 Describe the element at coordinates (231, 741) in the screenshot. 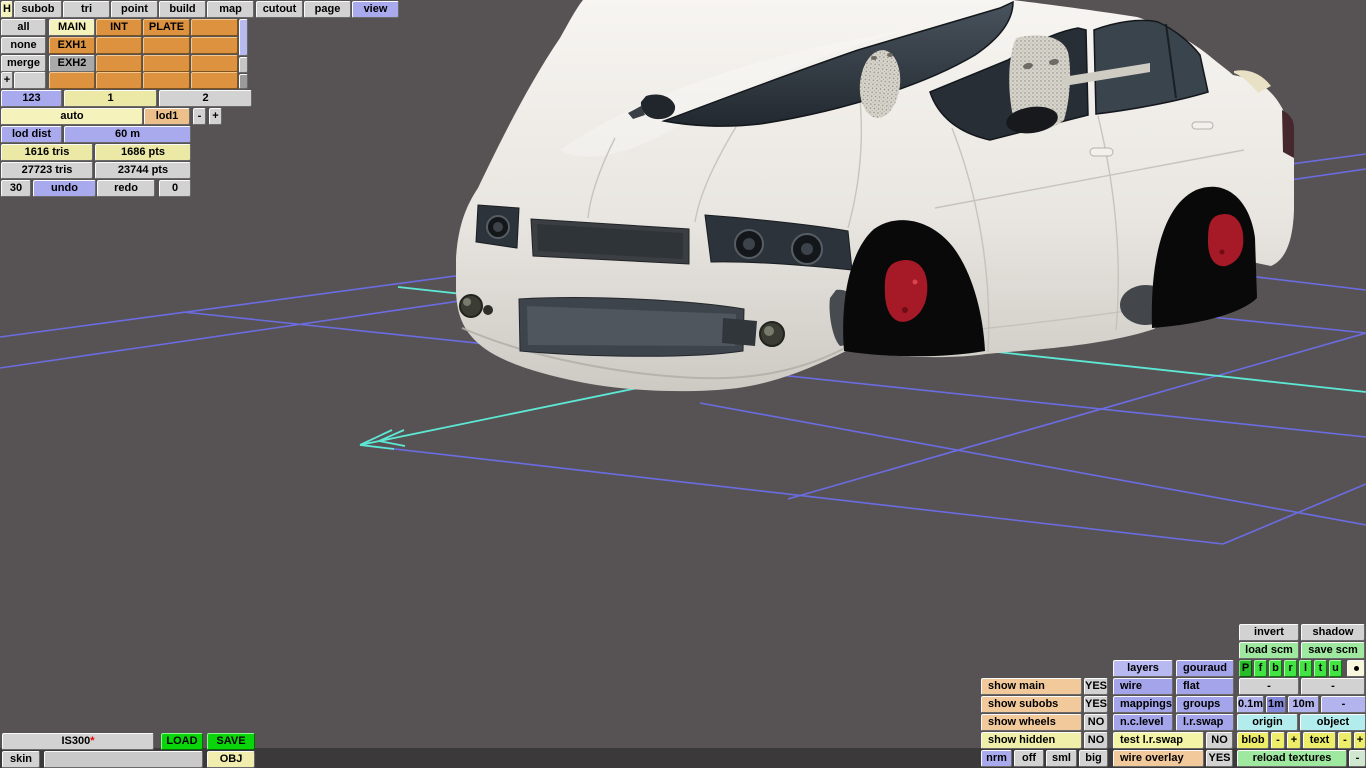

I see `save-button: SAVE` at that location.